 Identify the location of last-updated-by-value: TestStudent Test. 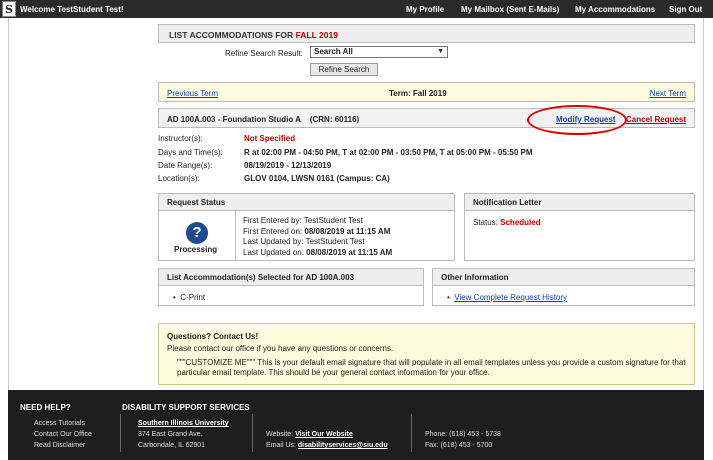
(335, 241).